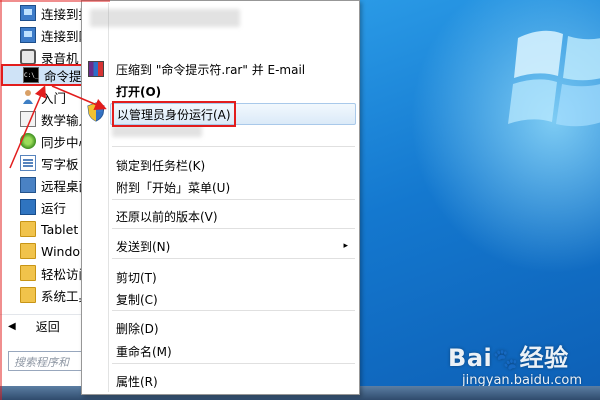 The image size is (600, 400). Describe the element at coordinates (28, 119) in the screenshot. I see `math-input-icon` at that location.